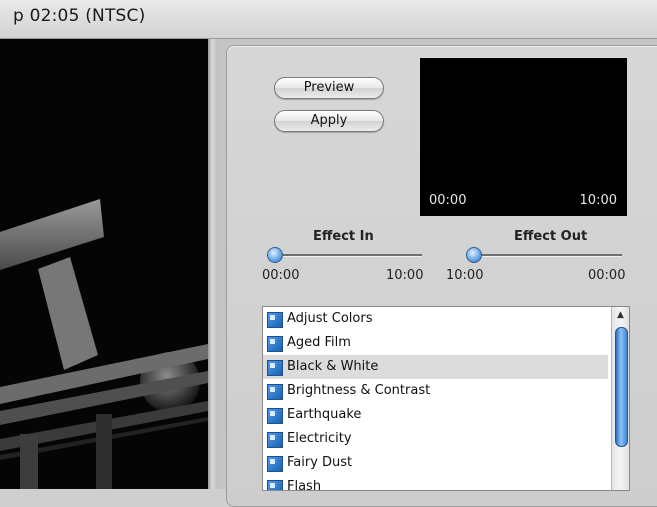  I want to click on list-item-label: Fairy Dust, so click(320, 462).